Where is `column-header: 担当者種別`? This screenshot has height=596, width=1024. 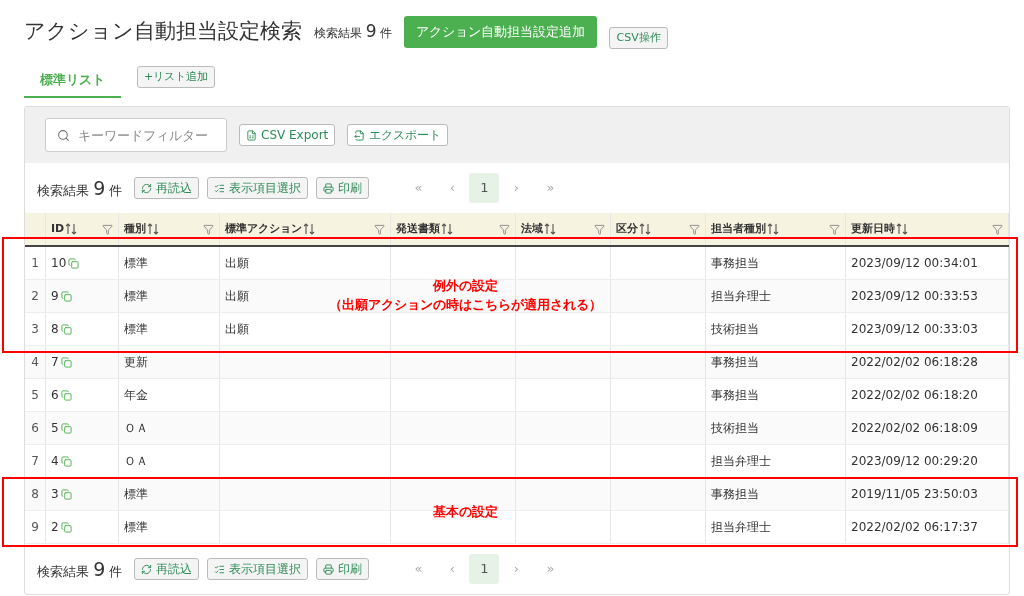
column-header: 担当者種別 is located at coordinates (738, 229).